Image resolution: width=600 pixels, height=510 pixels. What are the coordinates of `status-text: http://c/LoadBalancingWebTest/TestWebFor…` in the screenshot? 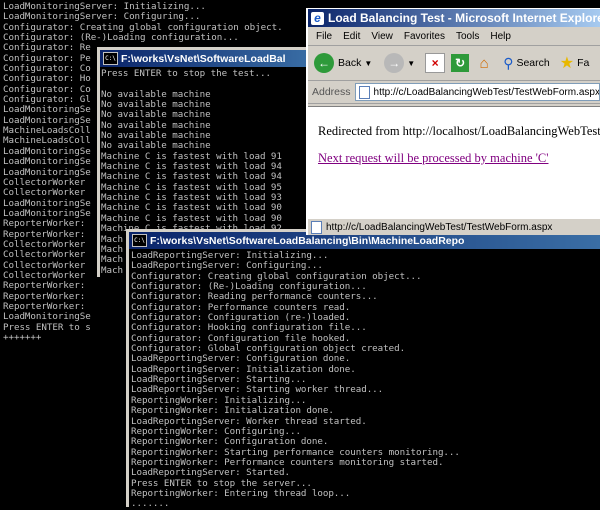 It's located at (439, 227).